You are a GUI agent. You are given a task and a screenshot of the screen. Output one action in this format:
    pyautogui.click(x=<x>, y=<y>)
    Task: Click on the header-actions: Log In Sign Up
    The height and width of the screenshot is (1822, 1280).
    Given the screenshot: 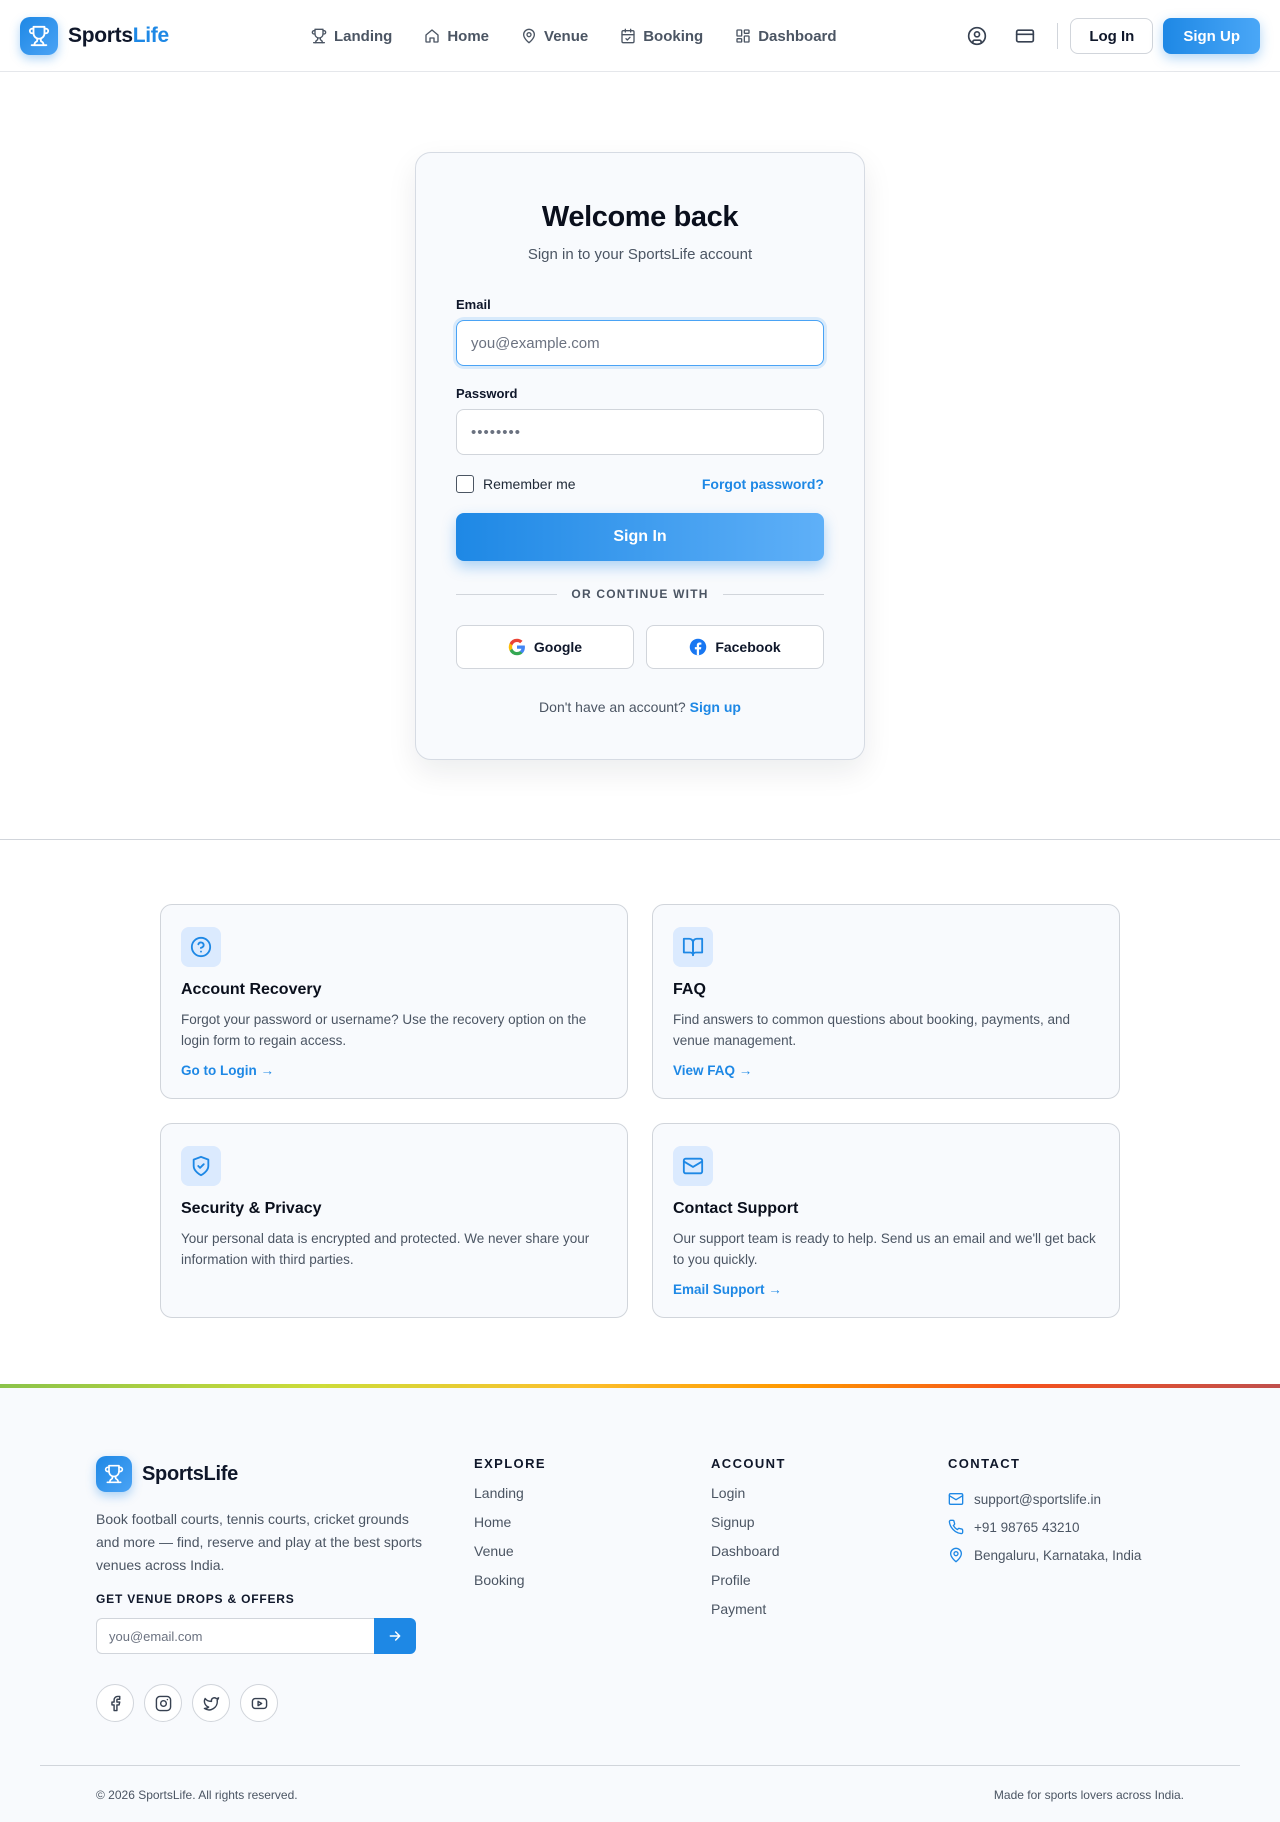 What is the action you would take?
    pyautogui.click(x=1109, y=36)
    